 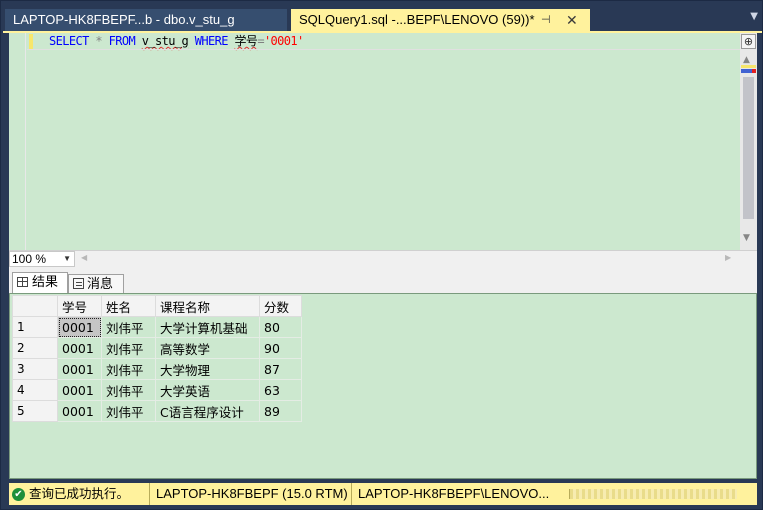 I want to click on zoom-select: 100 % ▼, so click(x=42, y=259).